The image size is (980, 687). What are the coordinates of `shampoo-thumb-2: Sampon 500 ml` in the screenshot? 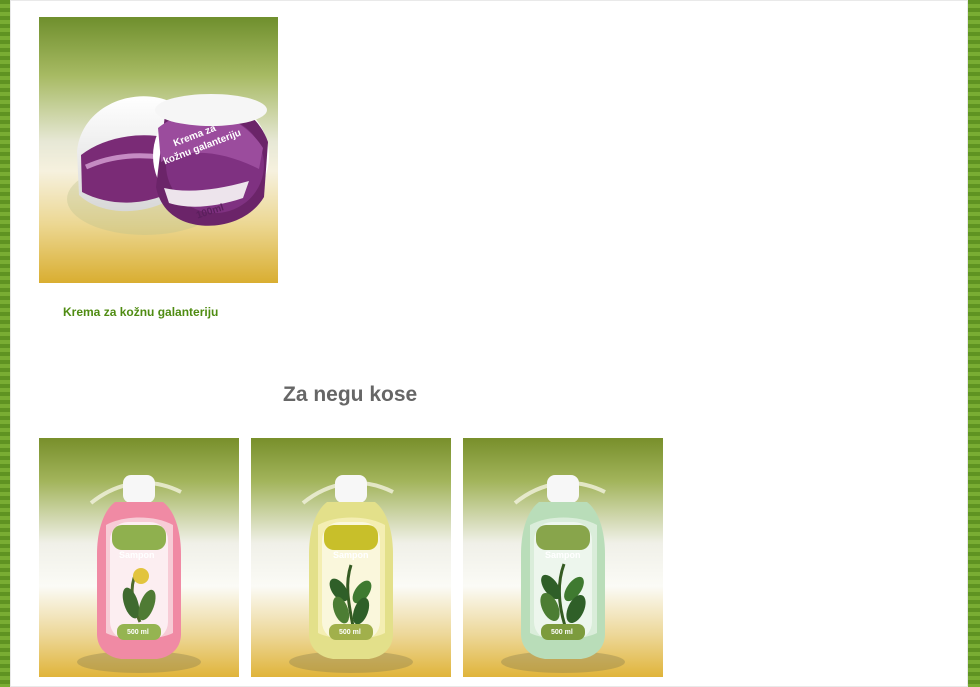 It's located at (351, 557).